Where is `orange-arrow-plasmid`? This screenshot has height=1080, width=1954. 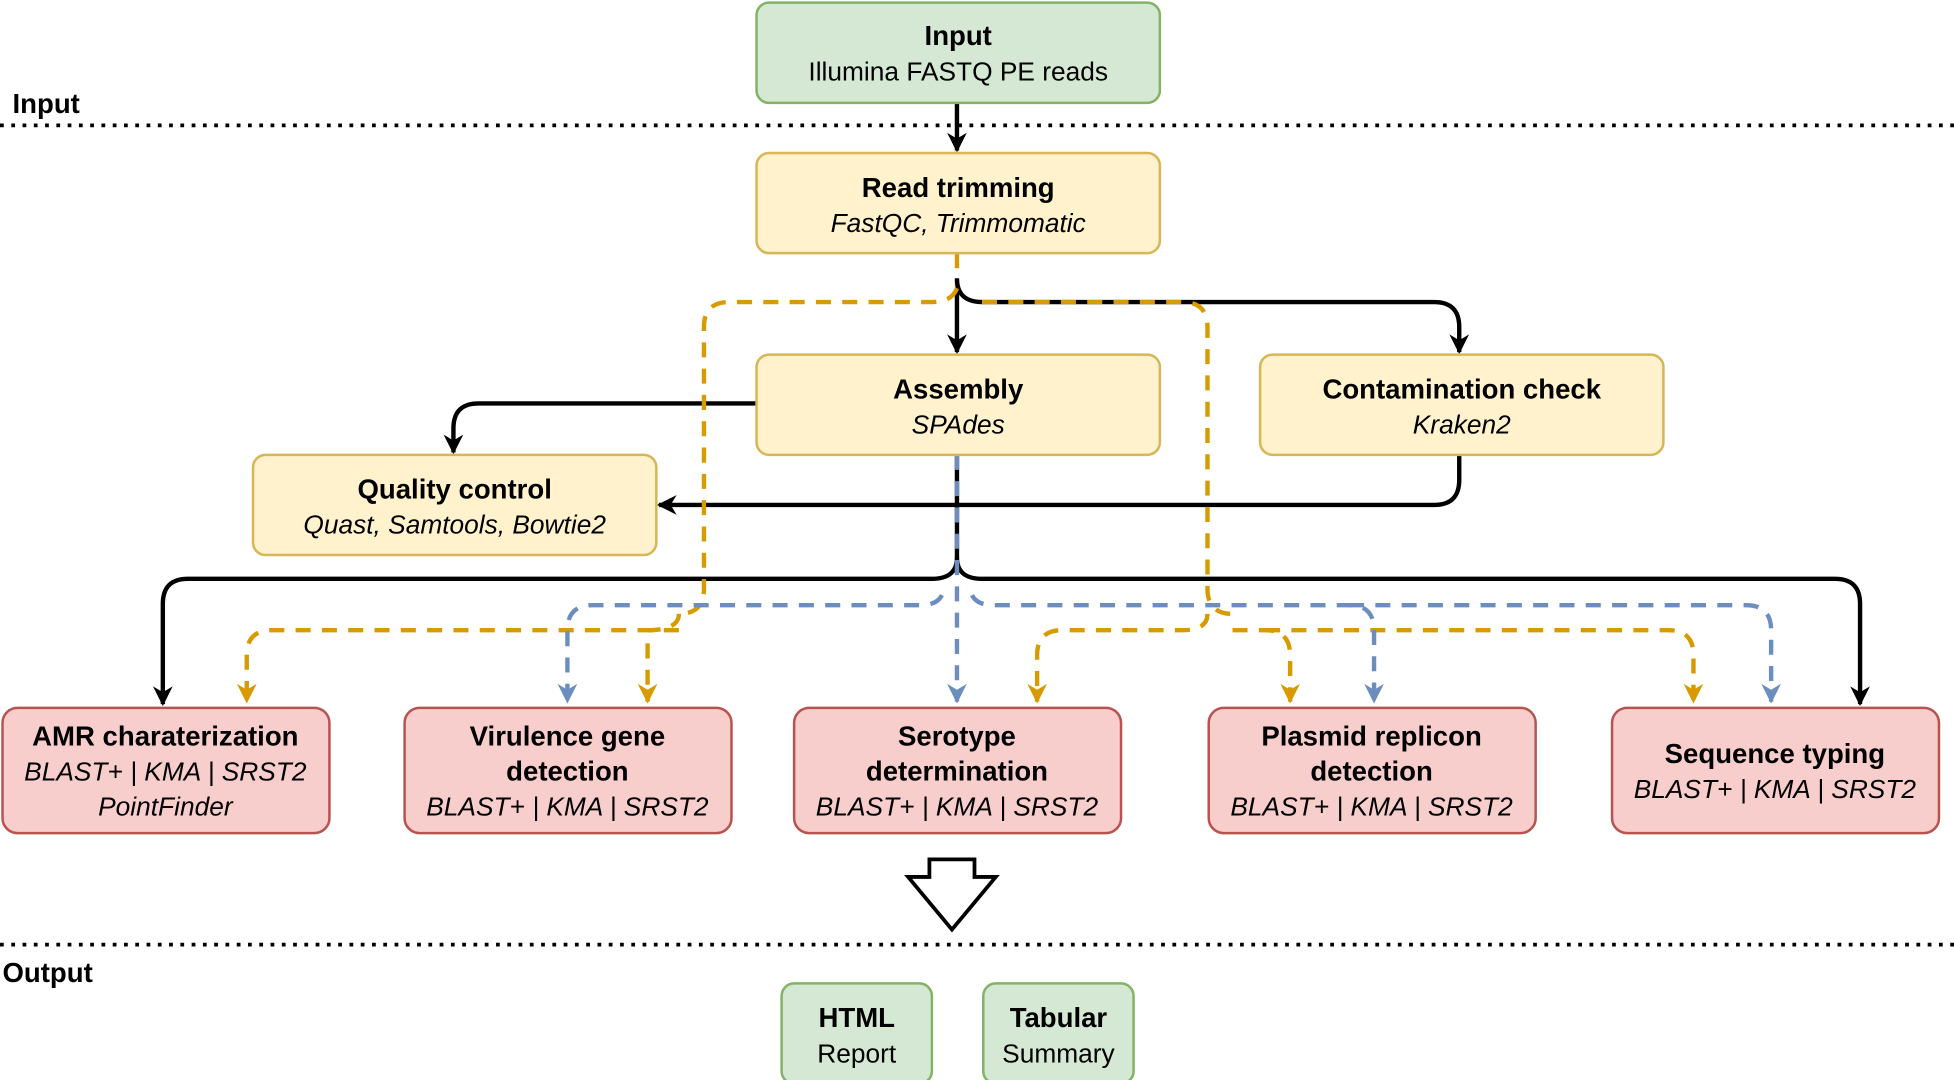
orange-arrow-plasmid is located at coordinates (1266, 665).